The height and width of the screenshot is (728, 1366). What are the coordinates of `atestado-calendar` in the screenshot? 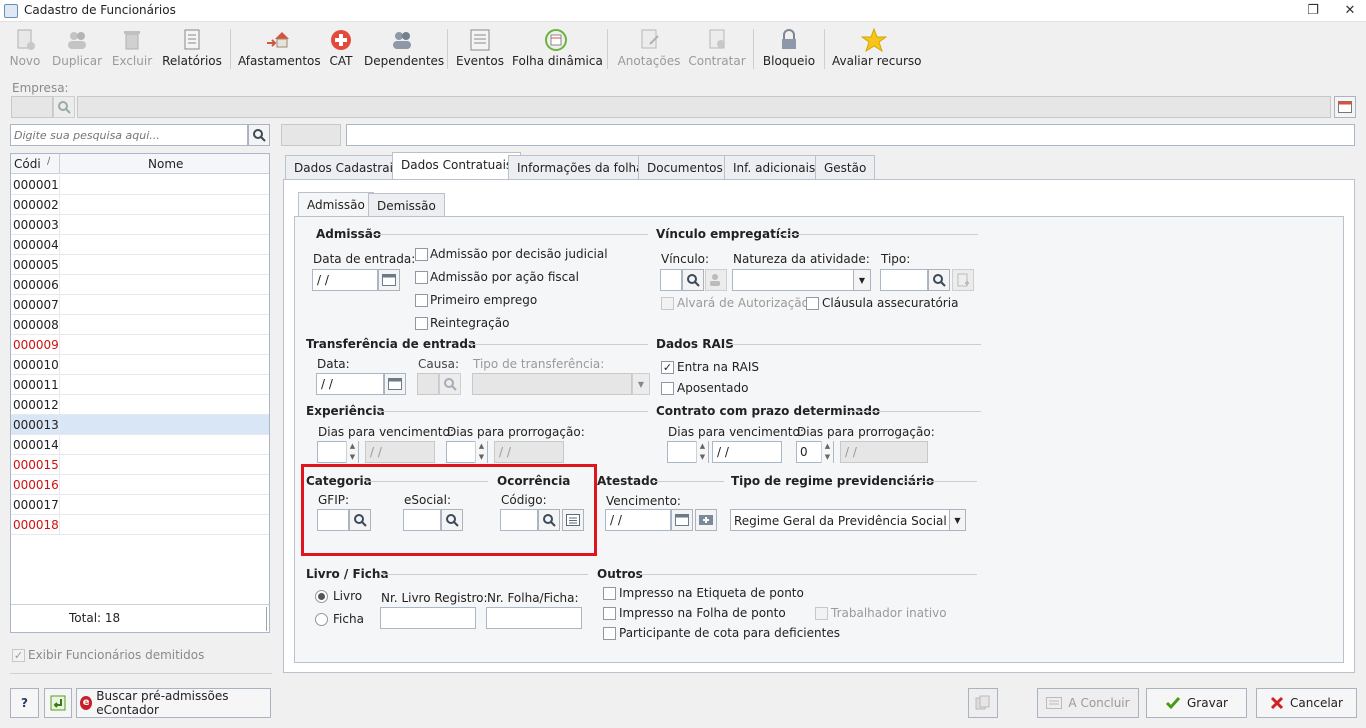 It's located at (682, 520).